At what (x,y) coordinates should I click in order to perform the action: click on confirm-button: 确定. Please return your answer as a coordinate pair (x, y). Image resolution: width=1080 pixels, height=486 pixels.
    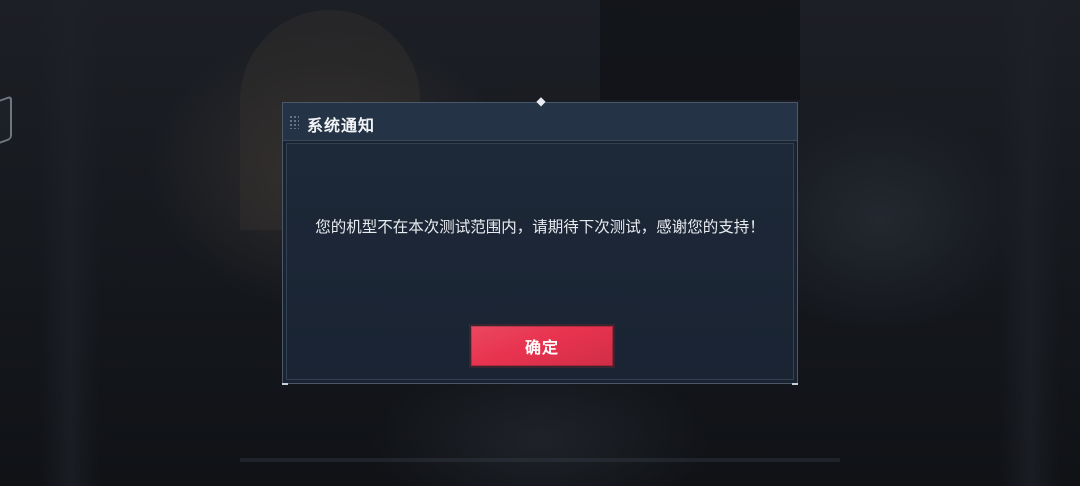
    Looking at the image, I should click on (542, 346).